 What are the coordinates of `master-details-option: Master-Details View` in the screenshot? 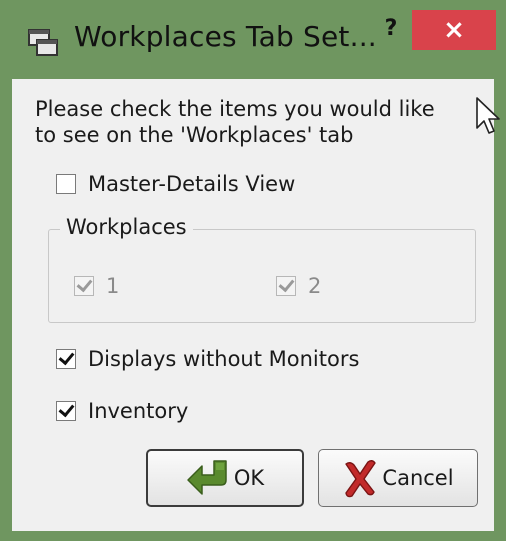 It's located at (175, 184).